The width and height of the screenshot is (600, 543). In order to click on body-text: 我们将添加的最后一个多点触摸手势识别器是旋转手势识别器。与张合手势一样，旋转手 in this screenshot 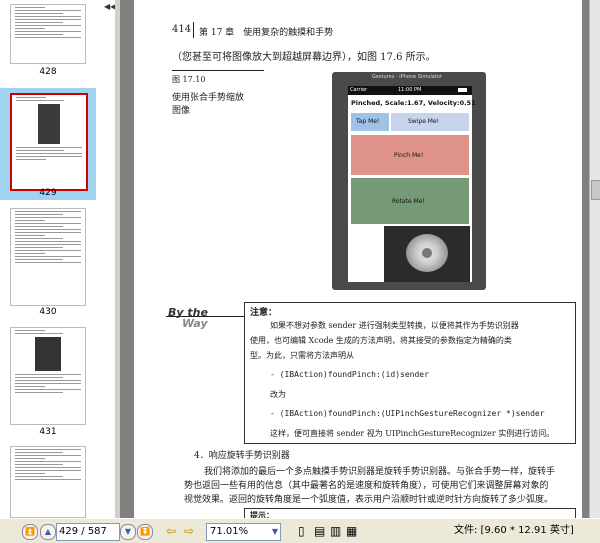, I will do `click(380, 472)`.